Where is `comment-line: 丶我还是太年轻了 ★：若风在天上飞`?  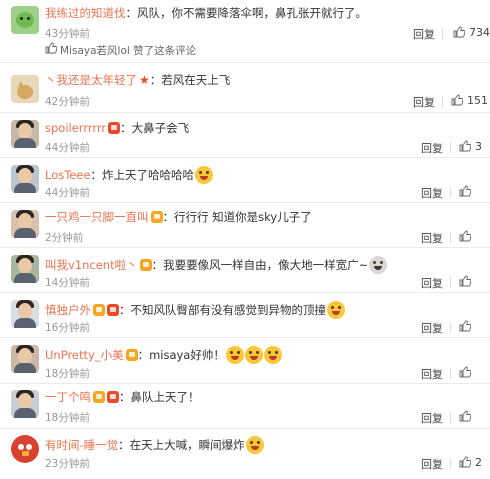 comment-line: 丶我还是太年轻了 ★：若风在天上飞 is located at coordinates (137, 80).